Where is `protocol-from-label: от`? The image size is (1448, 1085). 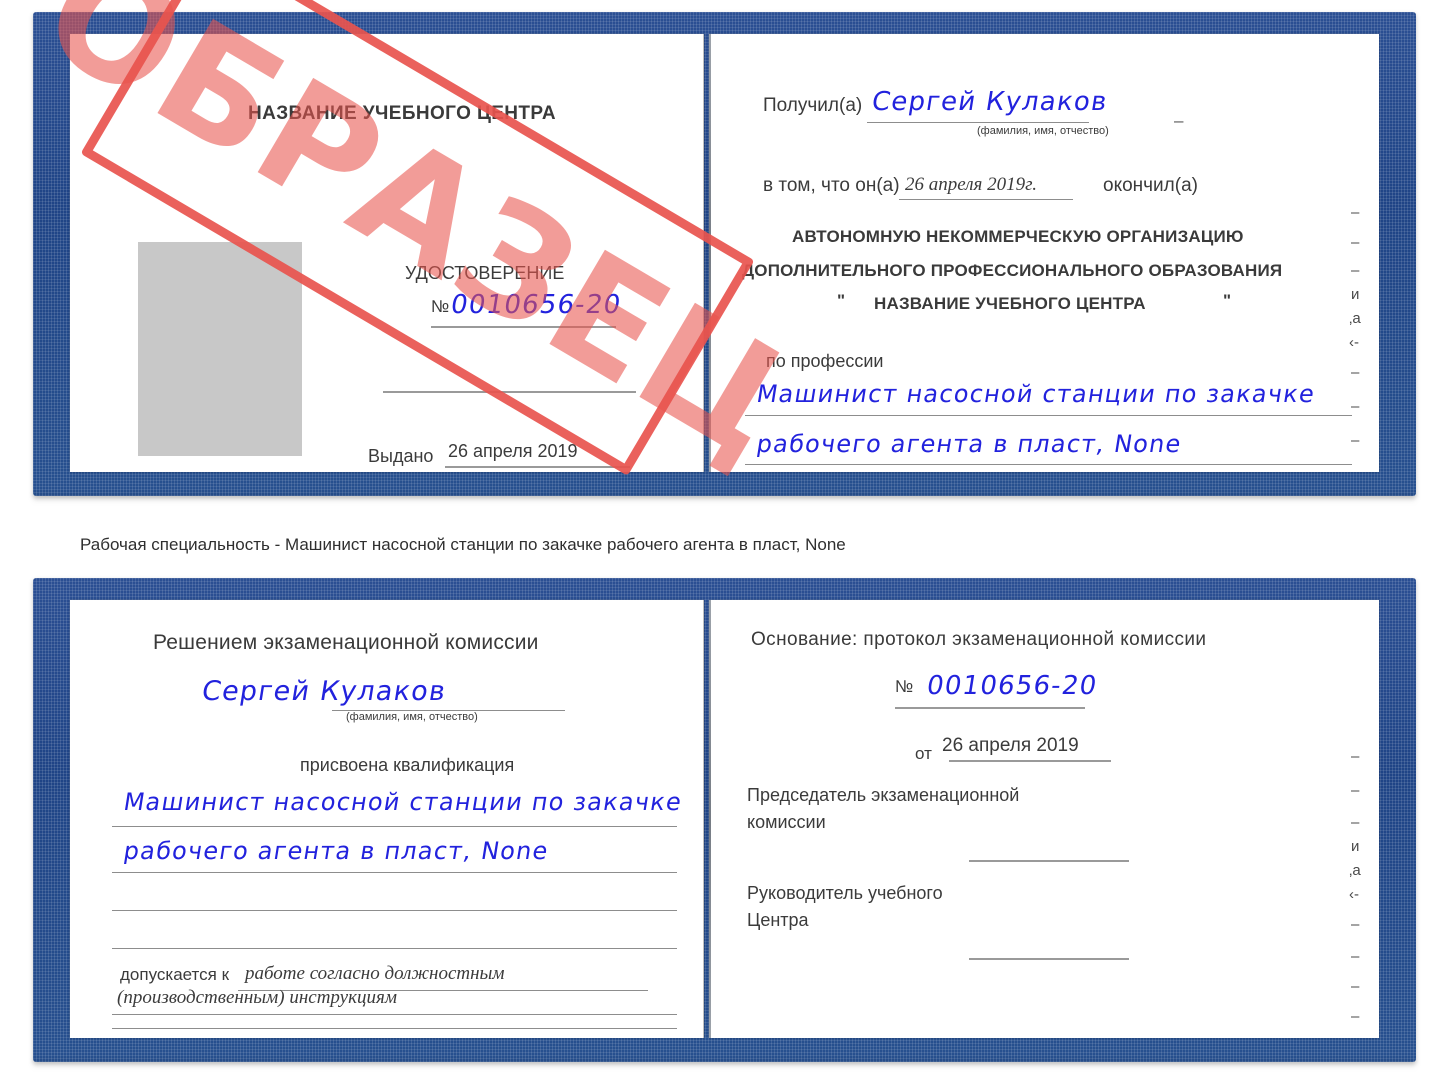
protocol-from-label: от is located at coordinates (923, 753).